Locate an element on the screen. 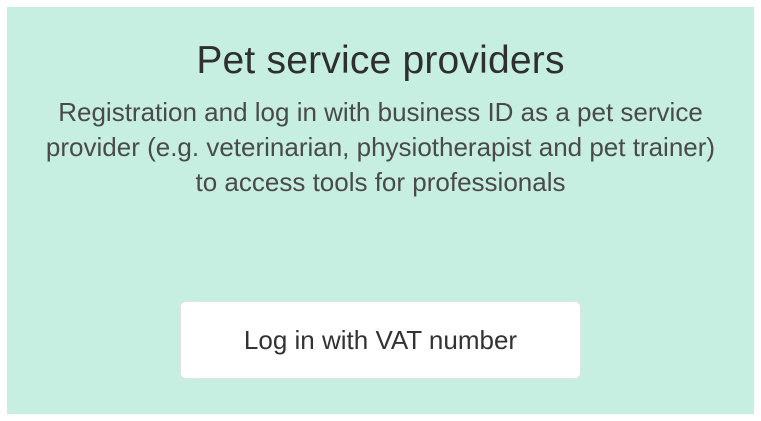  card-title: Pet service providers is located at coordinates (380, 60).